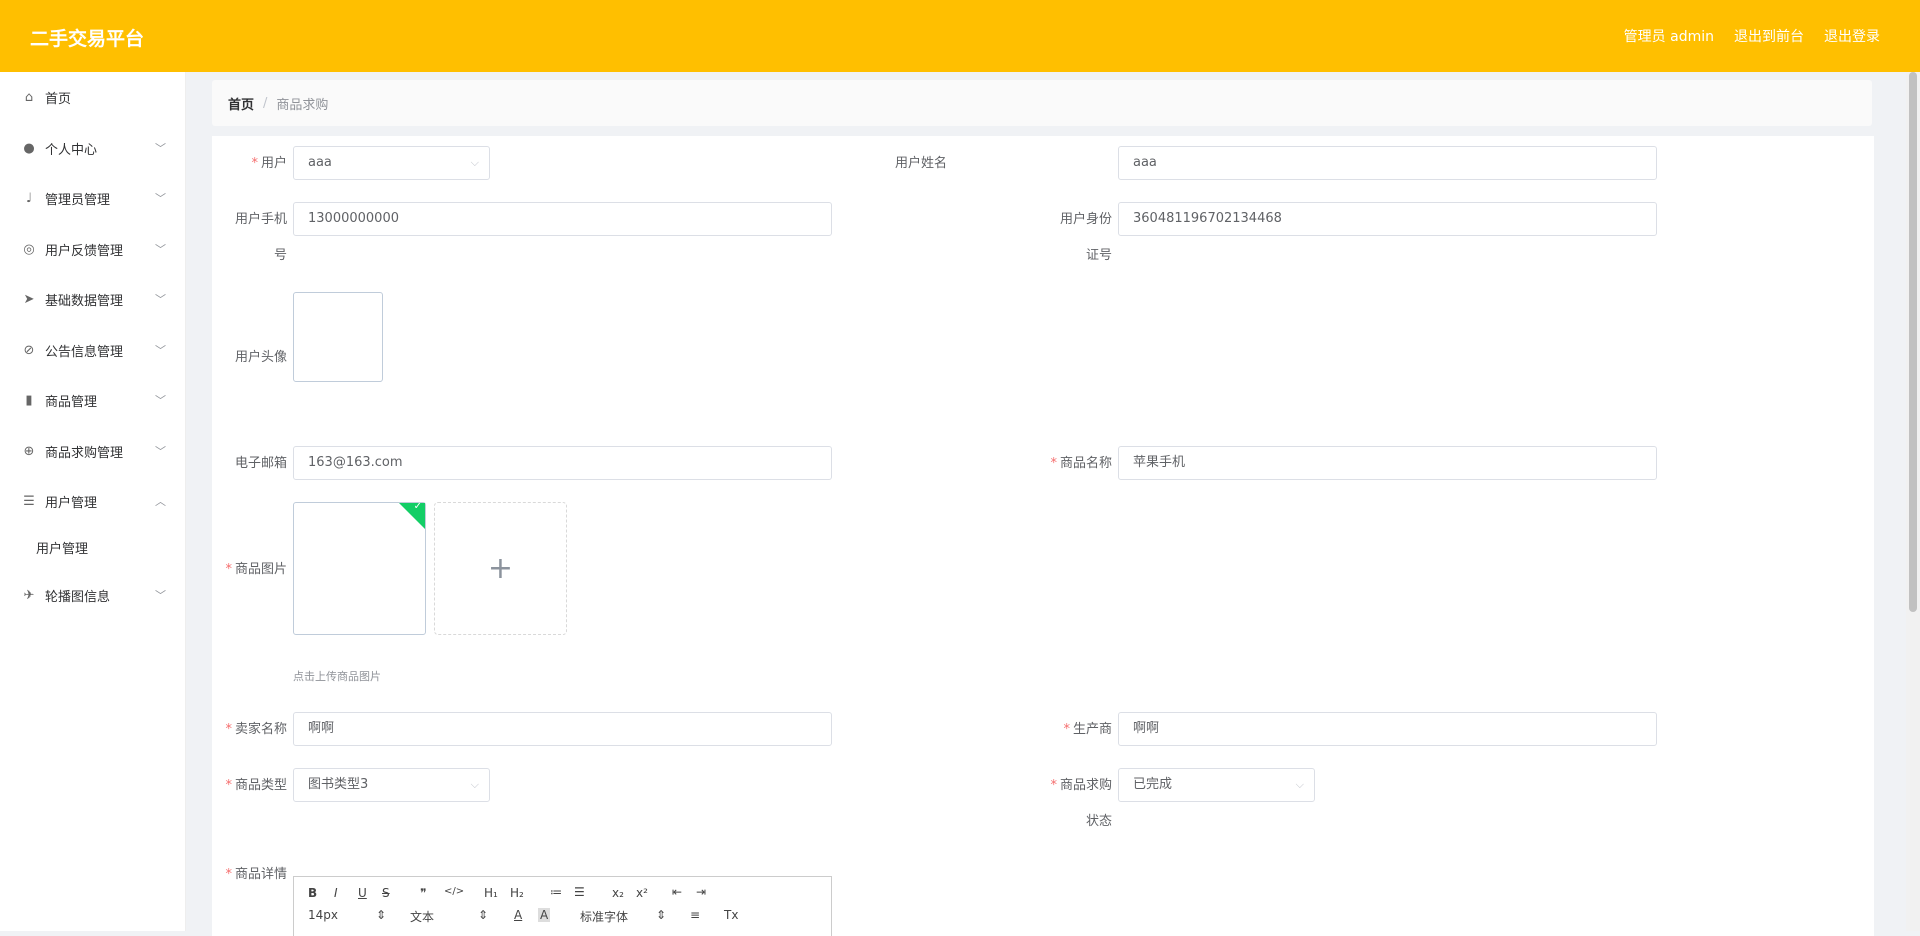 The image size is (1920, 936). I want to click on user-name-label: 用户姓名, so click(920, 163).